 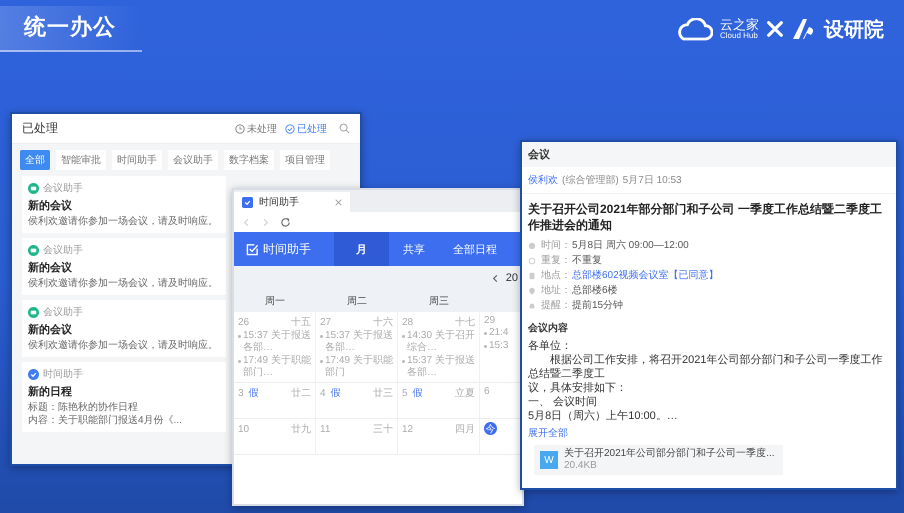 I want to click on calendar-day-cell: 29 21:4 15:3, so click(x=501, y=347).